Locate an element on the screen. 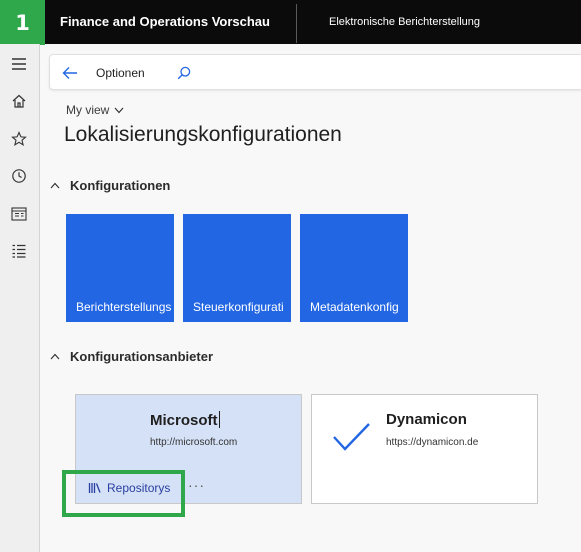 This screenshot has height=552, width=581. tile-label: Berichterstellungs is located at coordinates (124, 307).